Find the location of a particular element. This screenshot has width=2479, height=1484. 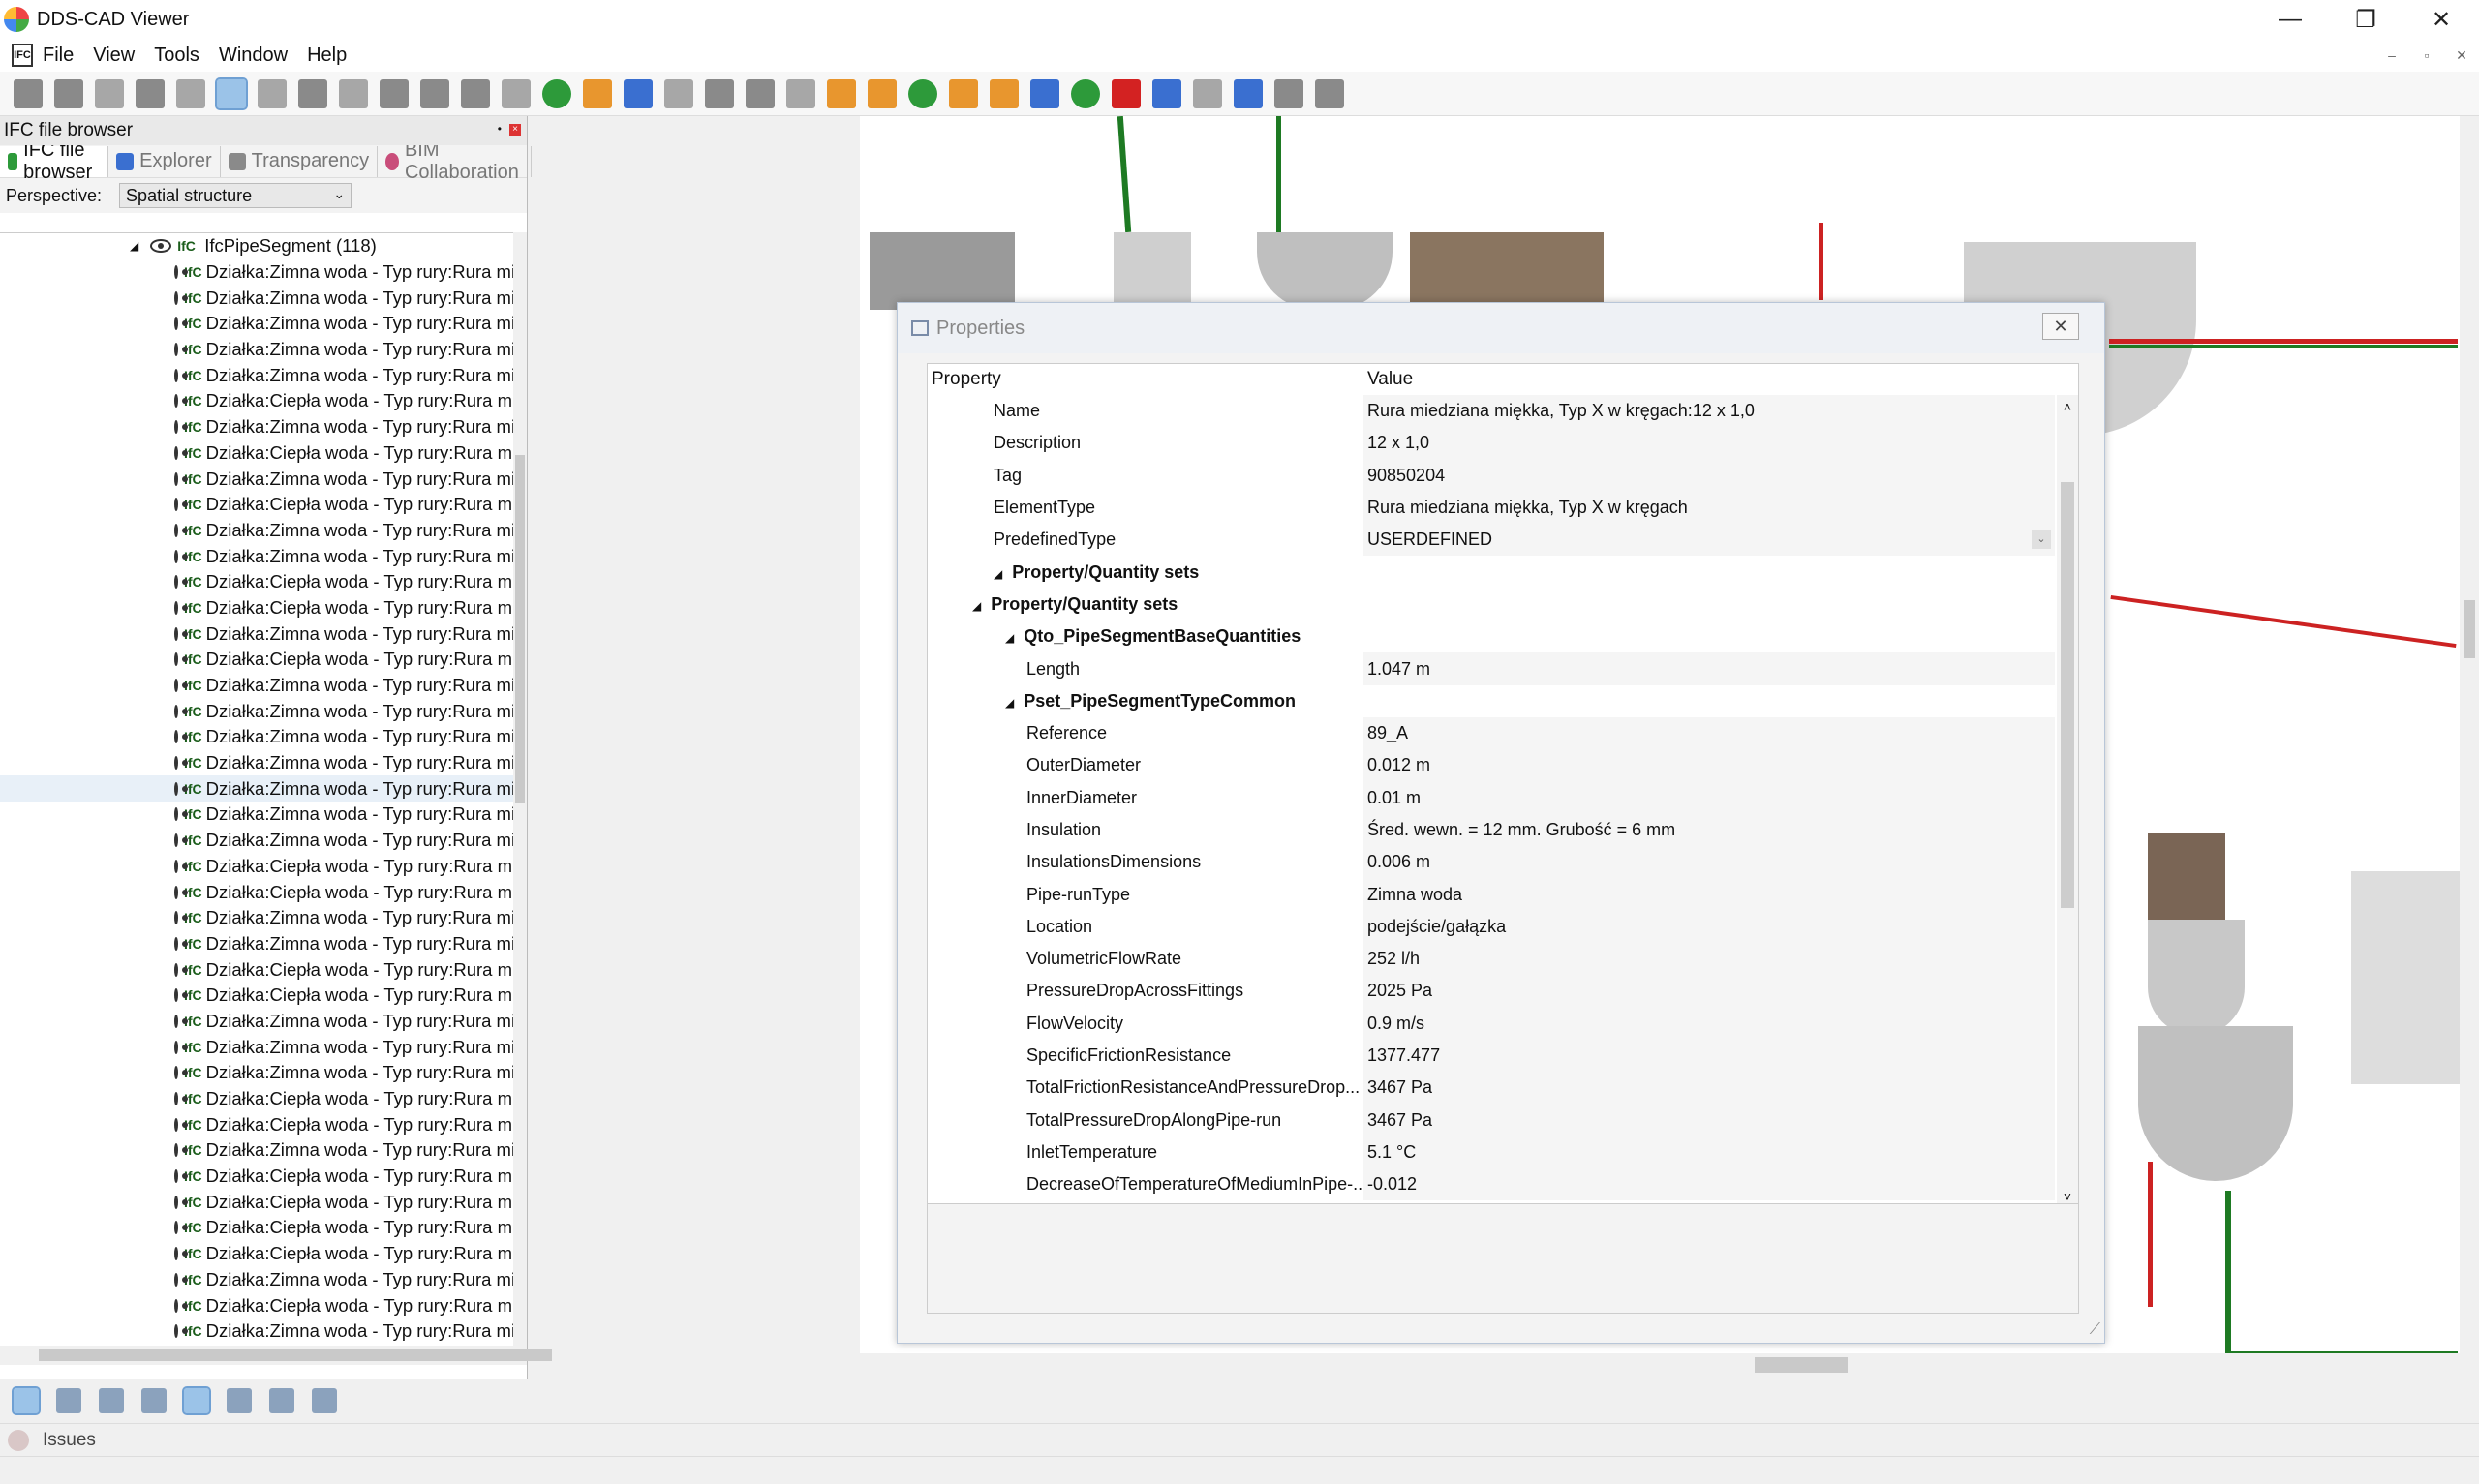

collapse-triangle-icon: ◢ is located at coordinates (134, 246).